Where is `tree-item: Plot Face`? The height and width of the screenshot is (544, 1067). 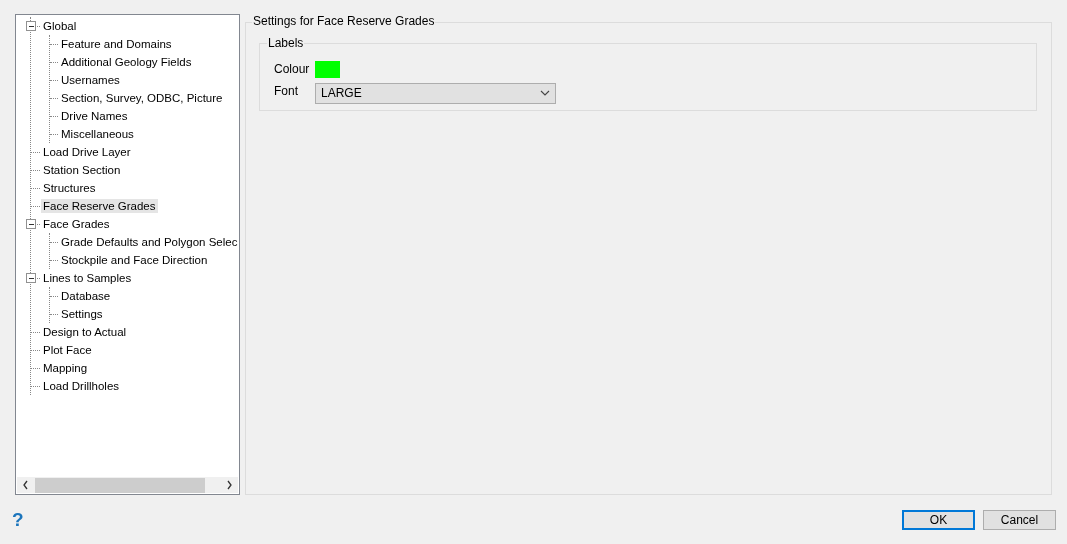
tree-item: Plot Face is located at coordinates (67, 350).